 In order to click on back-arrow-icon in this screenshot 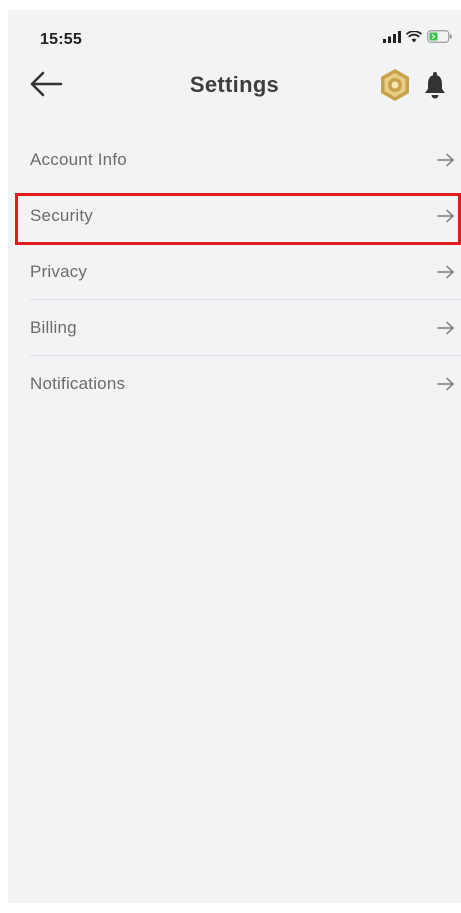, I will do `click(46, 86)`.